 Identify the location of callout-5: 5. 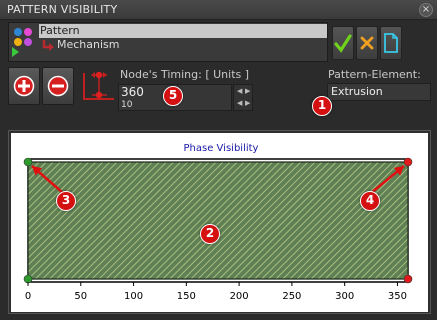
(173, 96).